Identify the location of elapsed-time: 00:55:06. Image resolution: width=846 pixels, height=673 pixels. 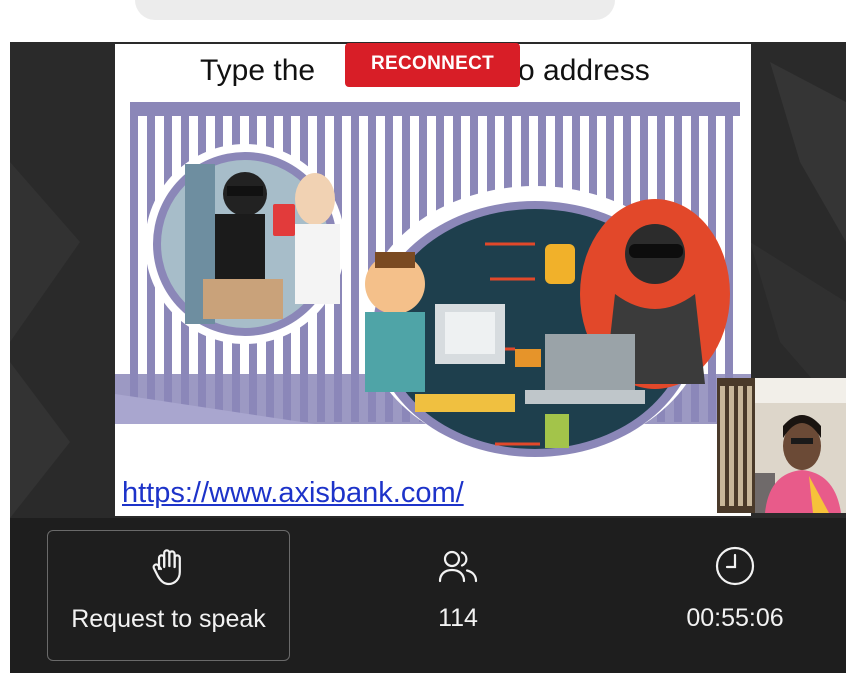
(735, 618).